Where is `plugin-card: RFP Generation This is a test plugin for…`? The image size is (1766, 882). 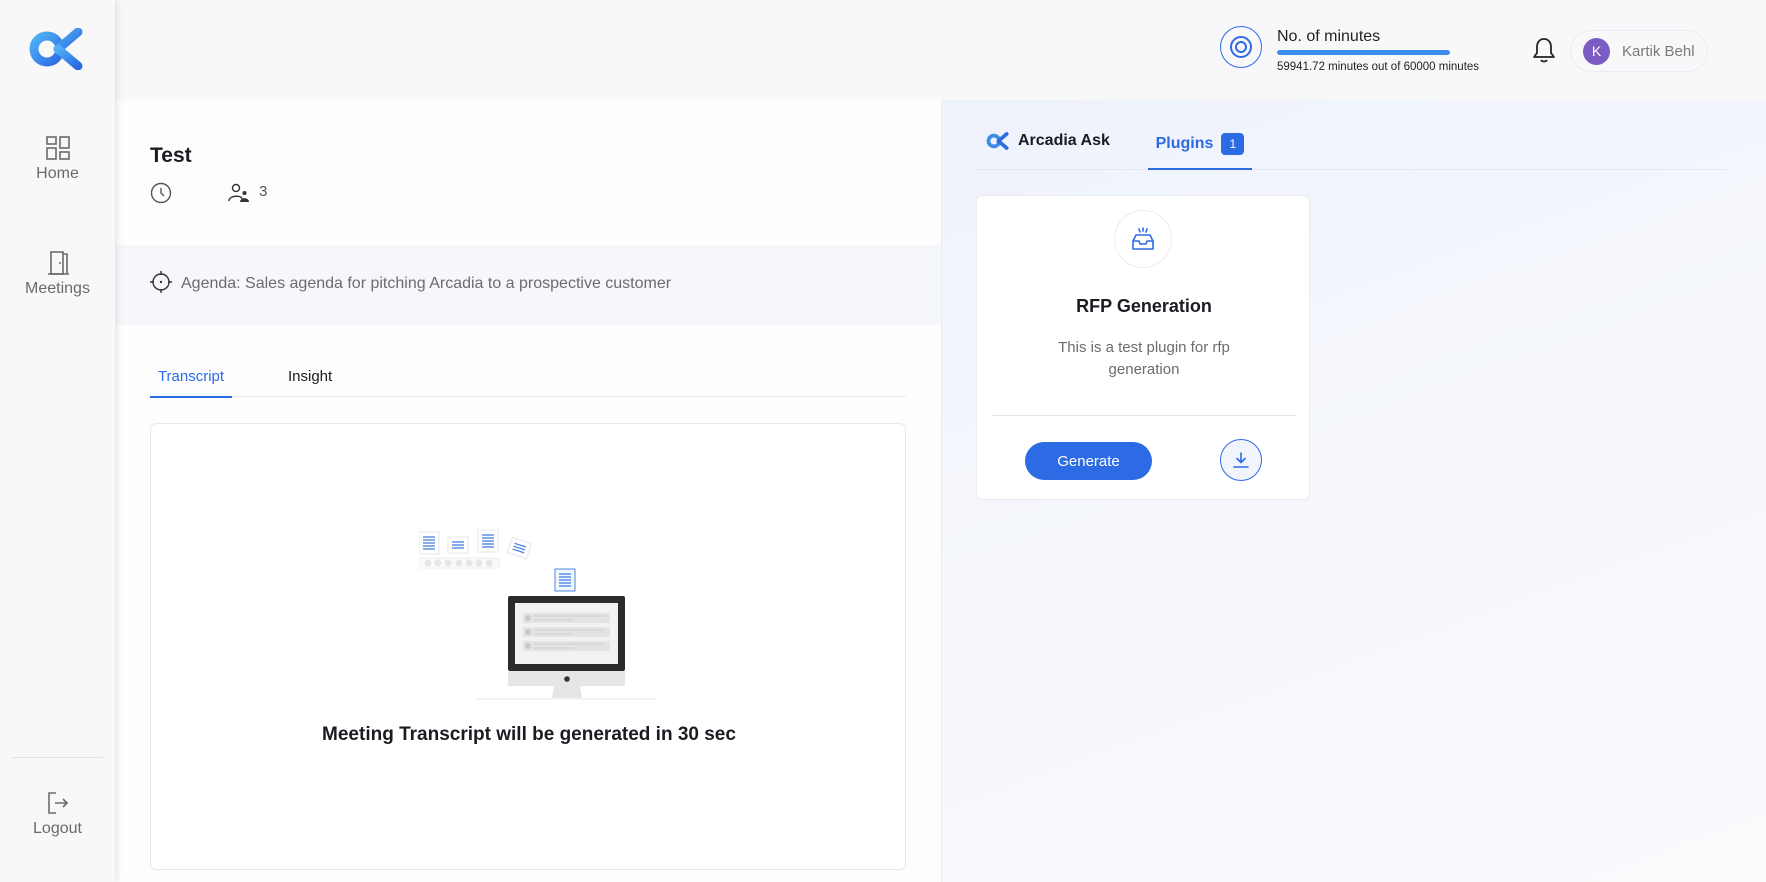
plugin-card: RFP Generation This is a test plugin for… is located at coordinates (1143, 347).